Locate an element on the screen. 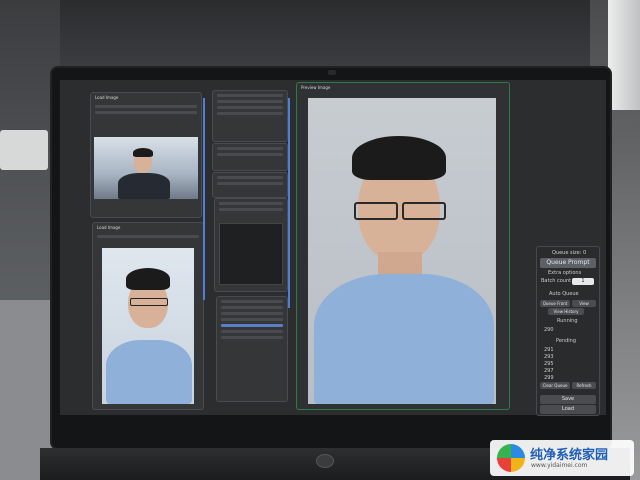 The height and width of the screenshot is (480, 640). load-button: Load is located at coordinates (568, 409).